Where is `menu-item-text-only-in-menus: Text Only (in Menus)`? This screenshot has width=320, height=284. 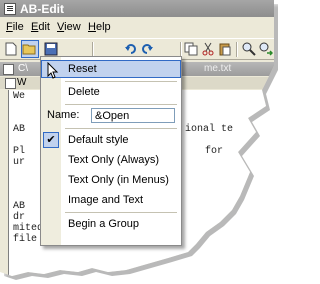 menu-item-text-only-in-menus: Text Only (in Menus) is located at coordinates (111, 180).